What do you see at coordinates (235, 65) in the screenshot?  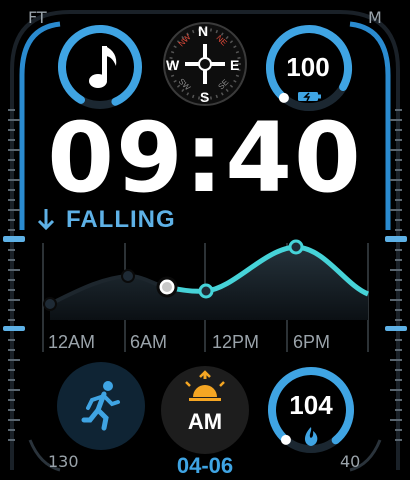 I see `compass-east: E` at bounding box center [235, 65].